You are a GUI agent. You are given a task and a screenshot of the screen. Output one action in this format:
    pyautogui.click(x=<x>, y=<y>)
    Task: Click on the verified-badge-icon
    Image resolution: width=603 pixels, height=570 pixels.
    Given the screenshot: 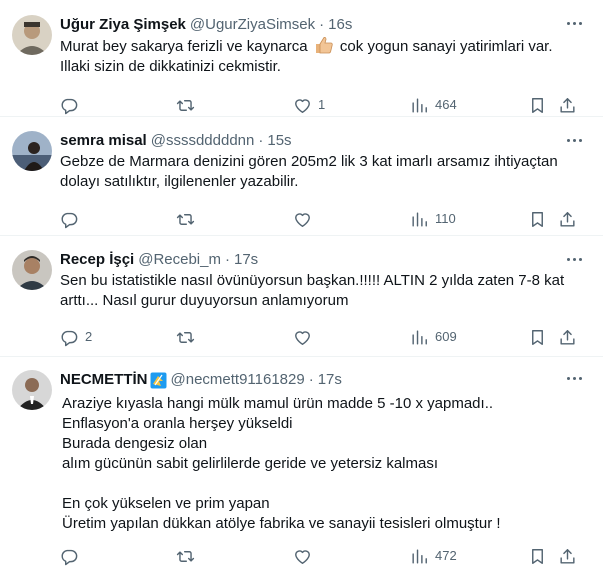 What is the action you would take?
    pyautogui.click(x=158, y=380)
    